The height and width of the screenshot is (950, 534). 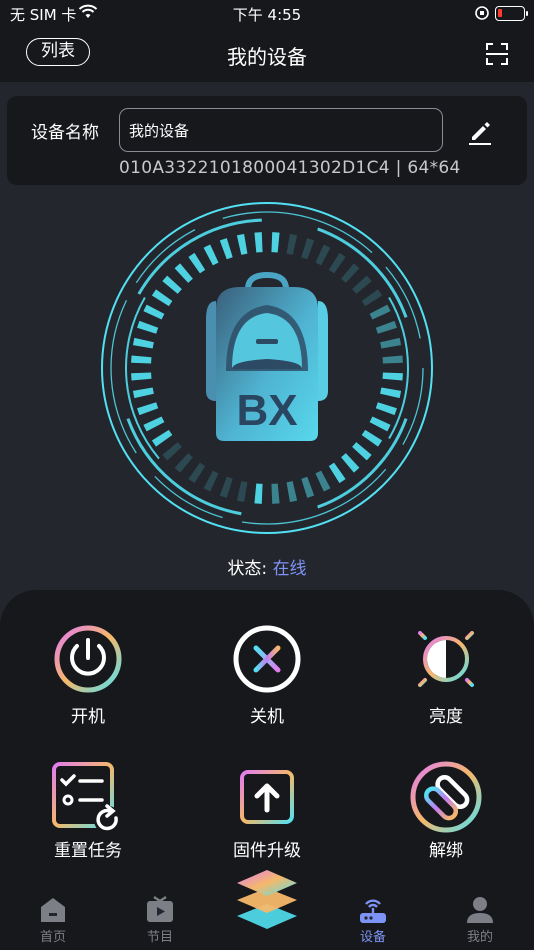 I want to click on tab-device: 设备, so click(x=373, y=920).